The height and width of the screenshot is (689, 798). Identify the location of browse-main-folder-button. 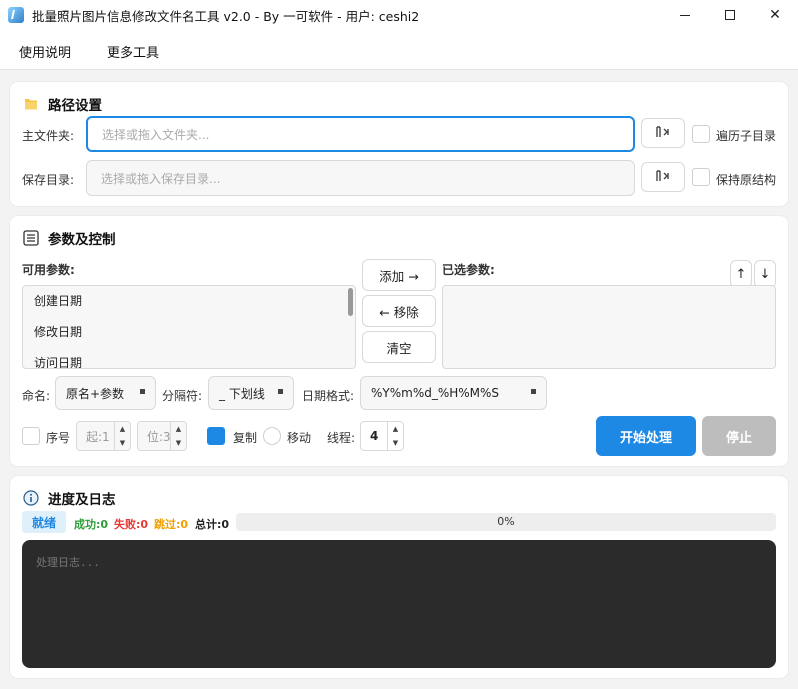
(663, 133).